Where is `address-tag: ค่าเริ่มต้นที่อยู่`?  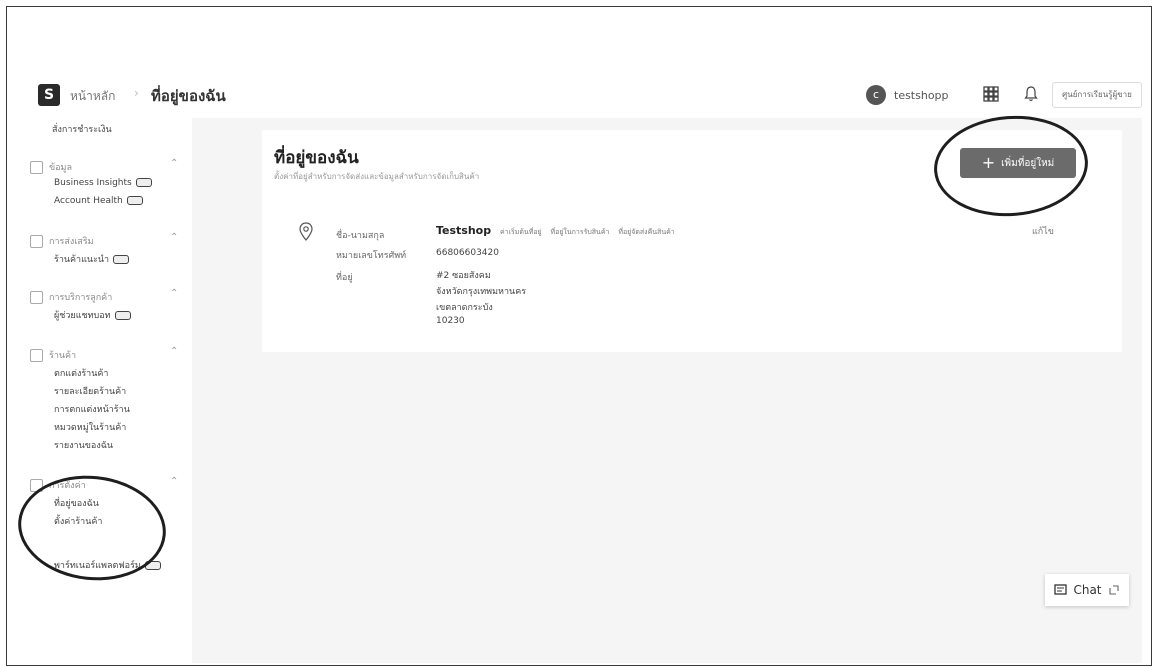 address-tag: ค่าเริ่มต้นที่อยู่ is located at coordinates (521, 232).